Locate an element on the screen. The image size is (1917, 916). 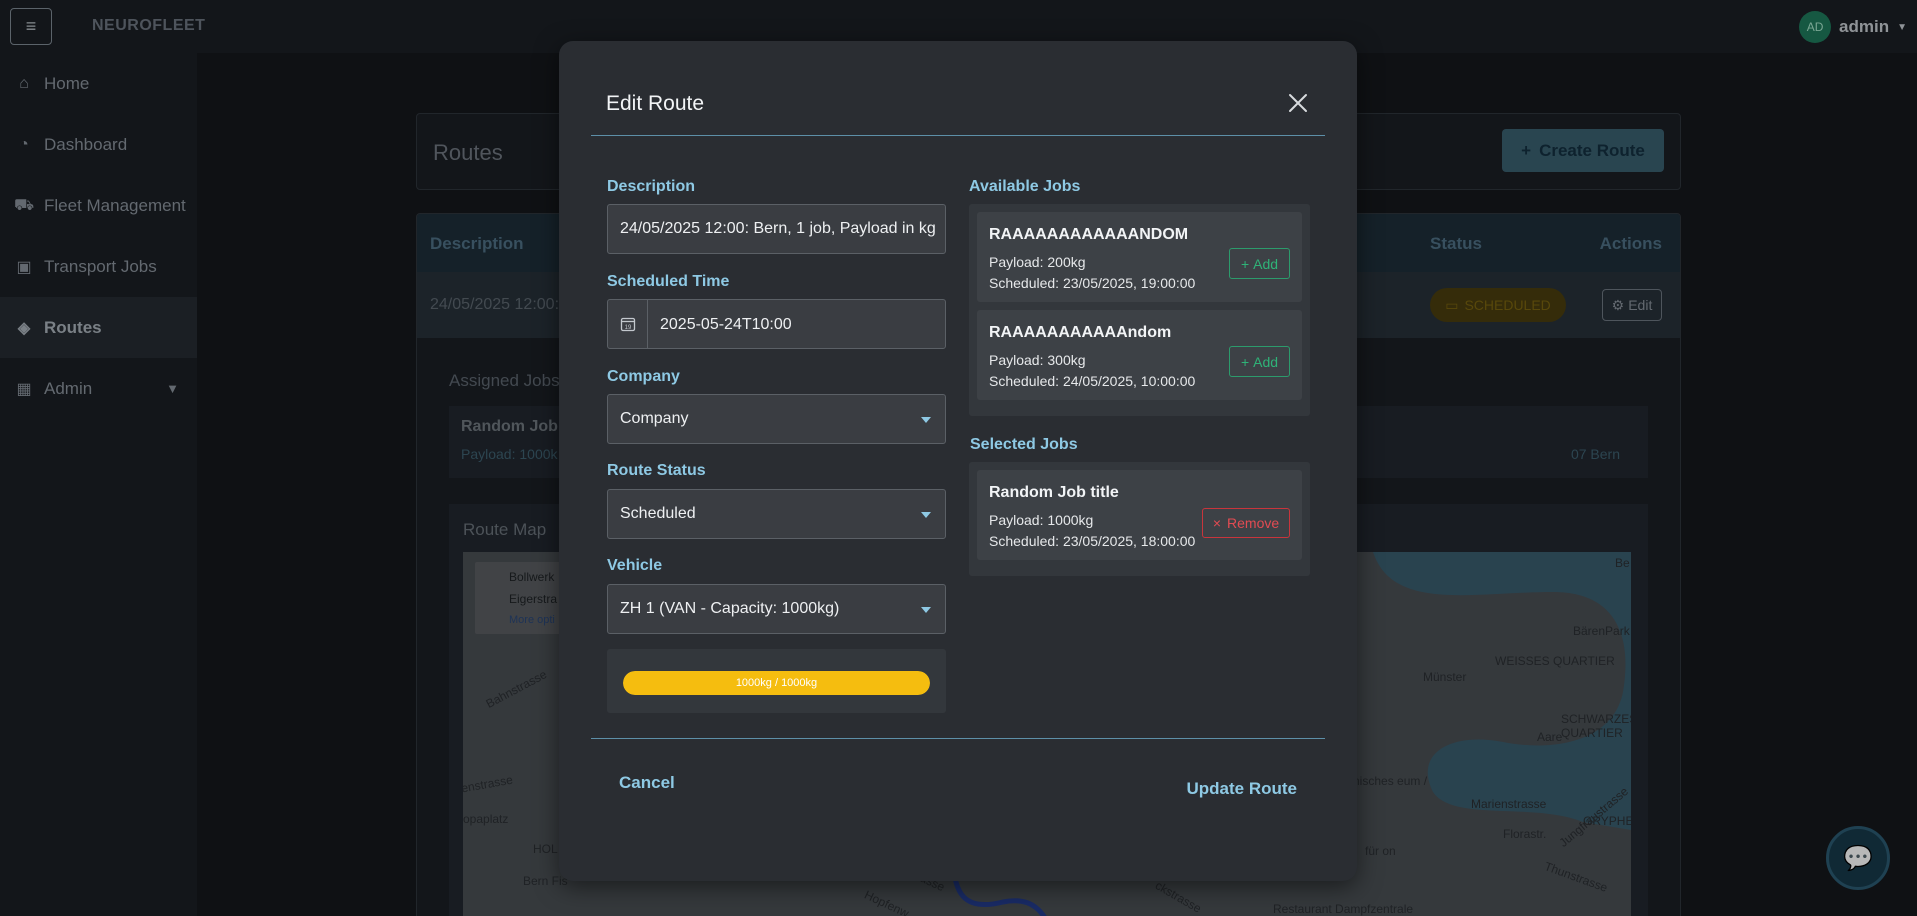
description-label: Description is located at coordinates (651, 186).